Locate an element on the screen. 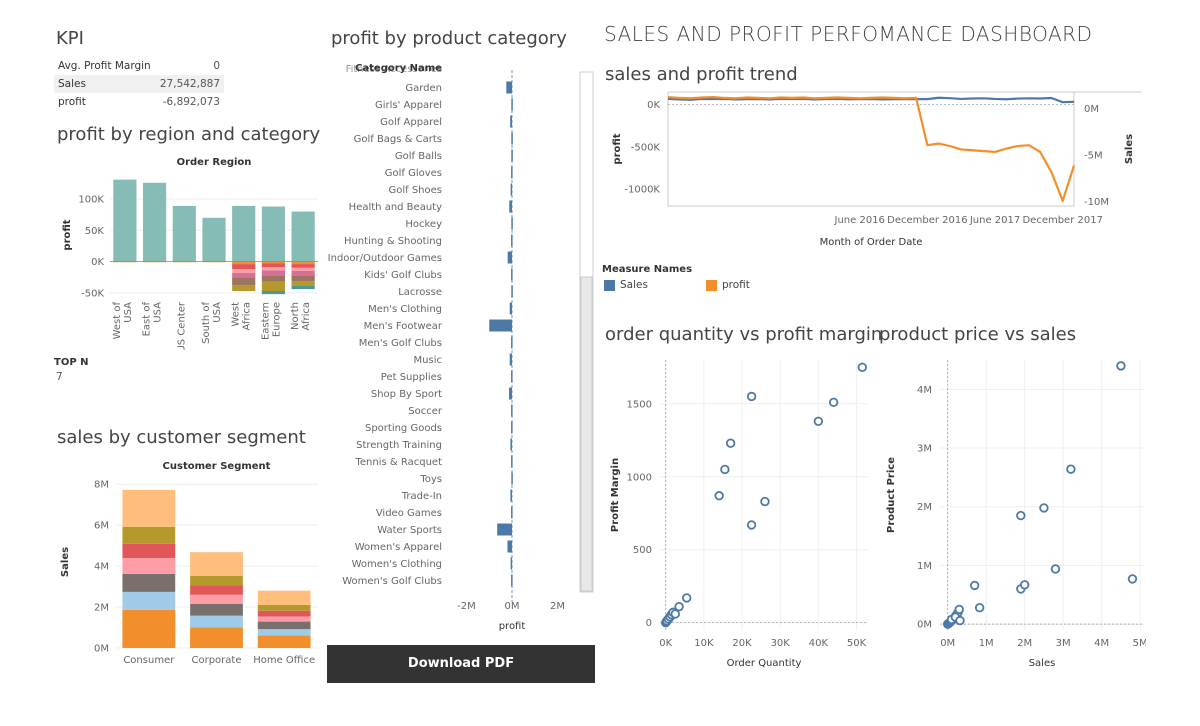  x-tick-label-line: USA is located at coordinates (128, 312).